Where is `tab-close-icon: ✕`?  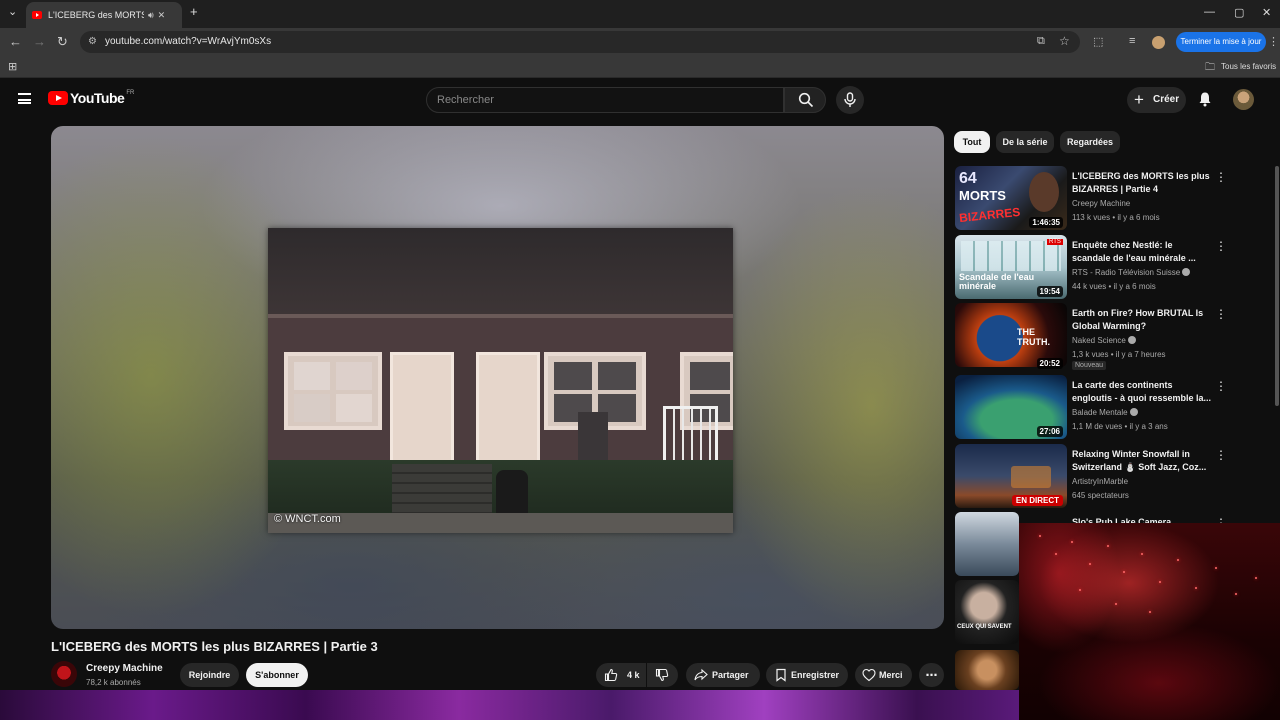
tab-close-icon: ✕ is located at coordinates (162, 15).